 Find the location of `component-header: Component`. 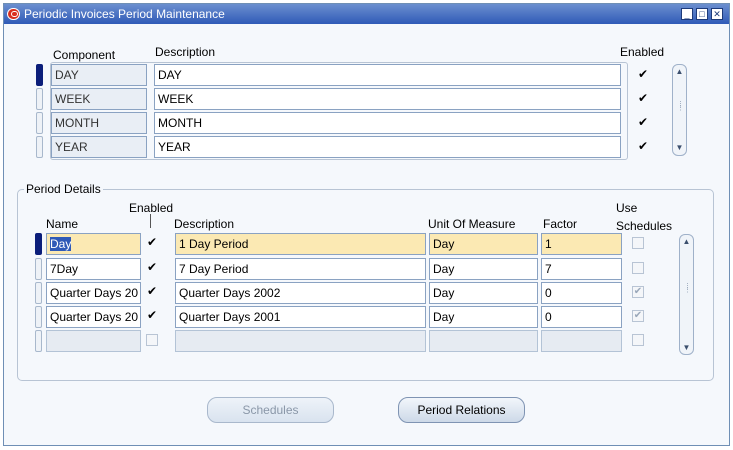

component-header: Component is located at coordinates (84, 55).